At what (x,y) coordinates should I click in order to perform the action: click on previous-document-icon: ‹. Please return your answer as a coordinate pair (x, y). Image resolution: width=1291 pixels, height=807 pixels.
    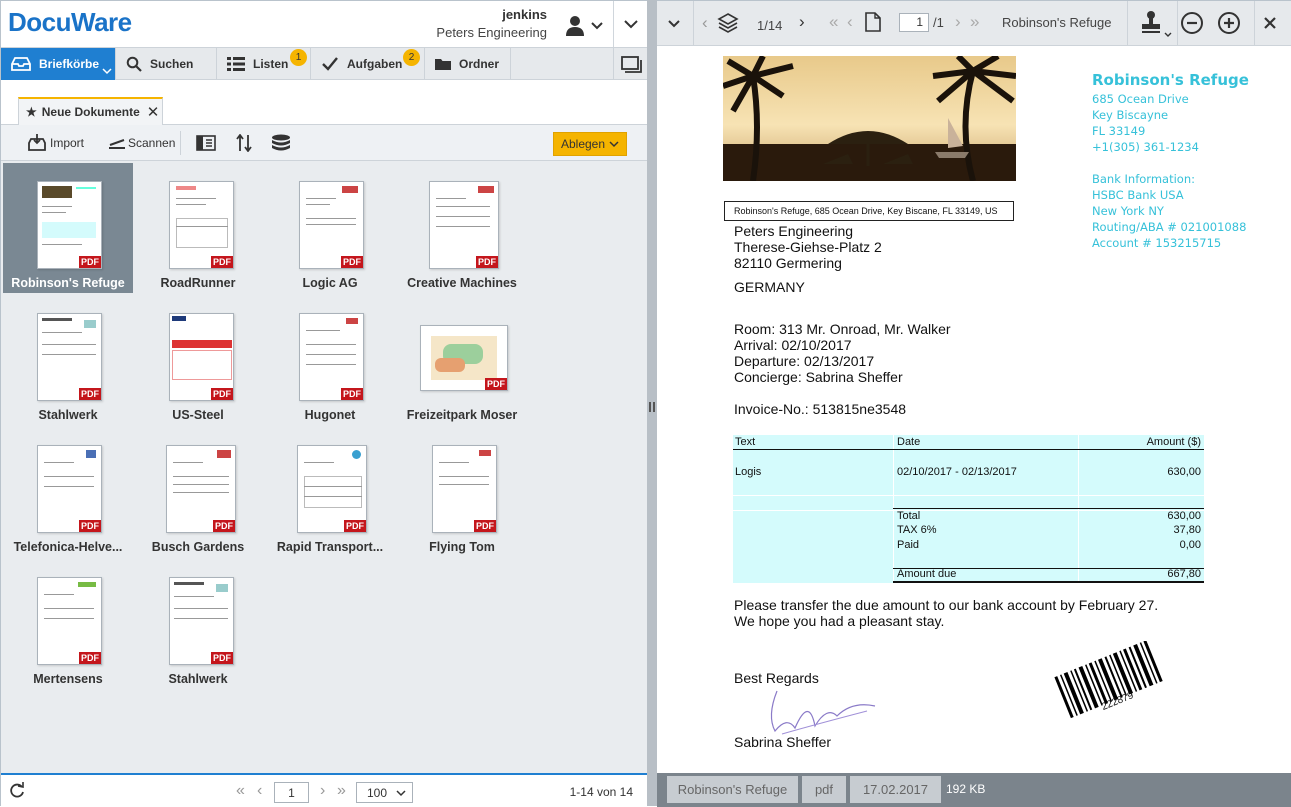
    Looking at the image, I should click on (705, 23).